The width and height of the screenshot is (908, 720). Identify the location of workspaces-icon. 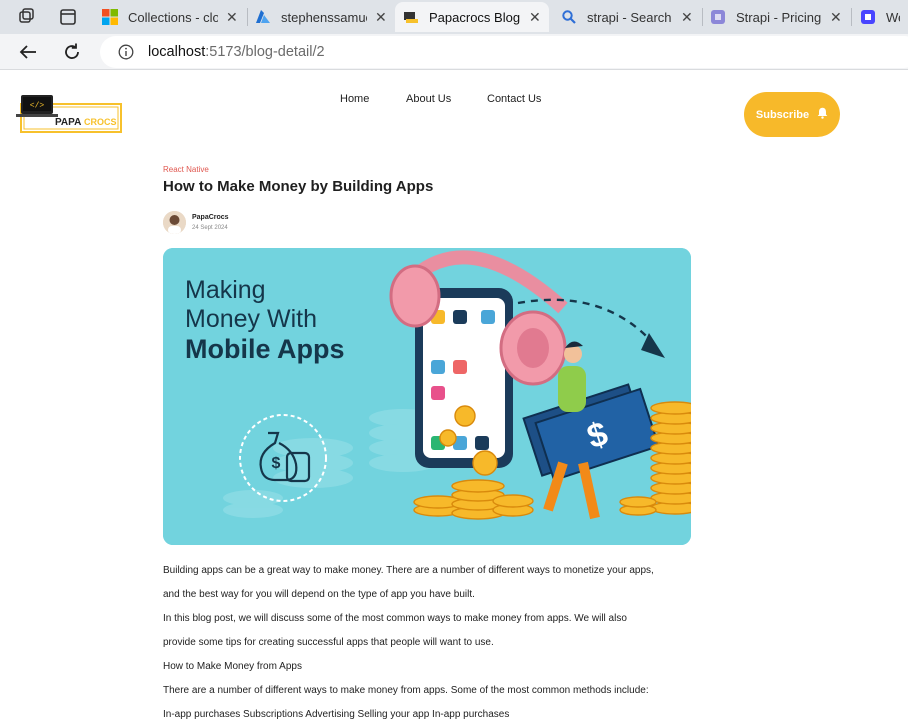
(27, 17).